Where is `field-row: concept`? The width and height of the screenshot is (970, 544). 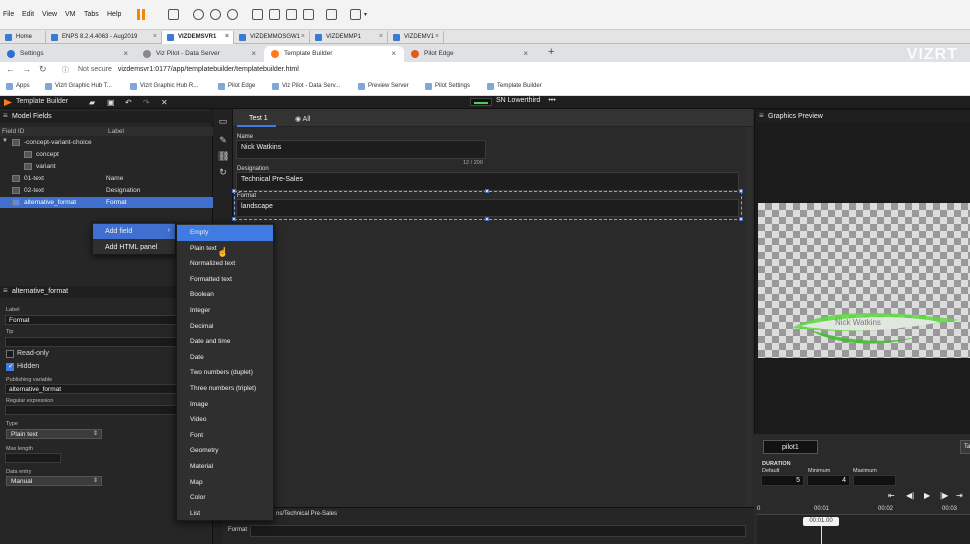 field-row: concept is located at coordinates (106, 154).